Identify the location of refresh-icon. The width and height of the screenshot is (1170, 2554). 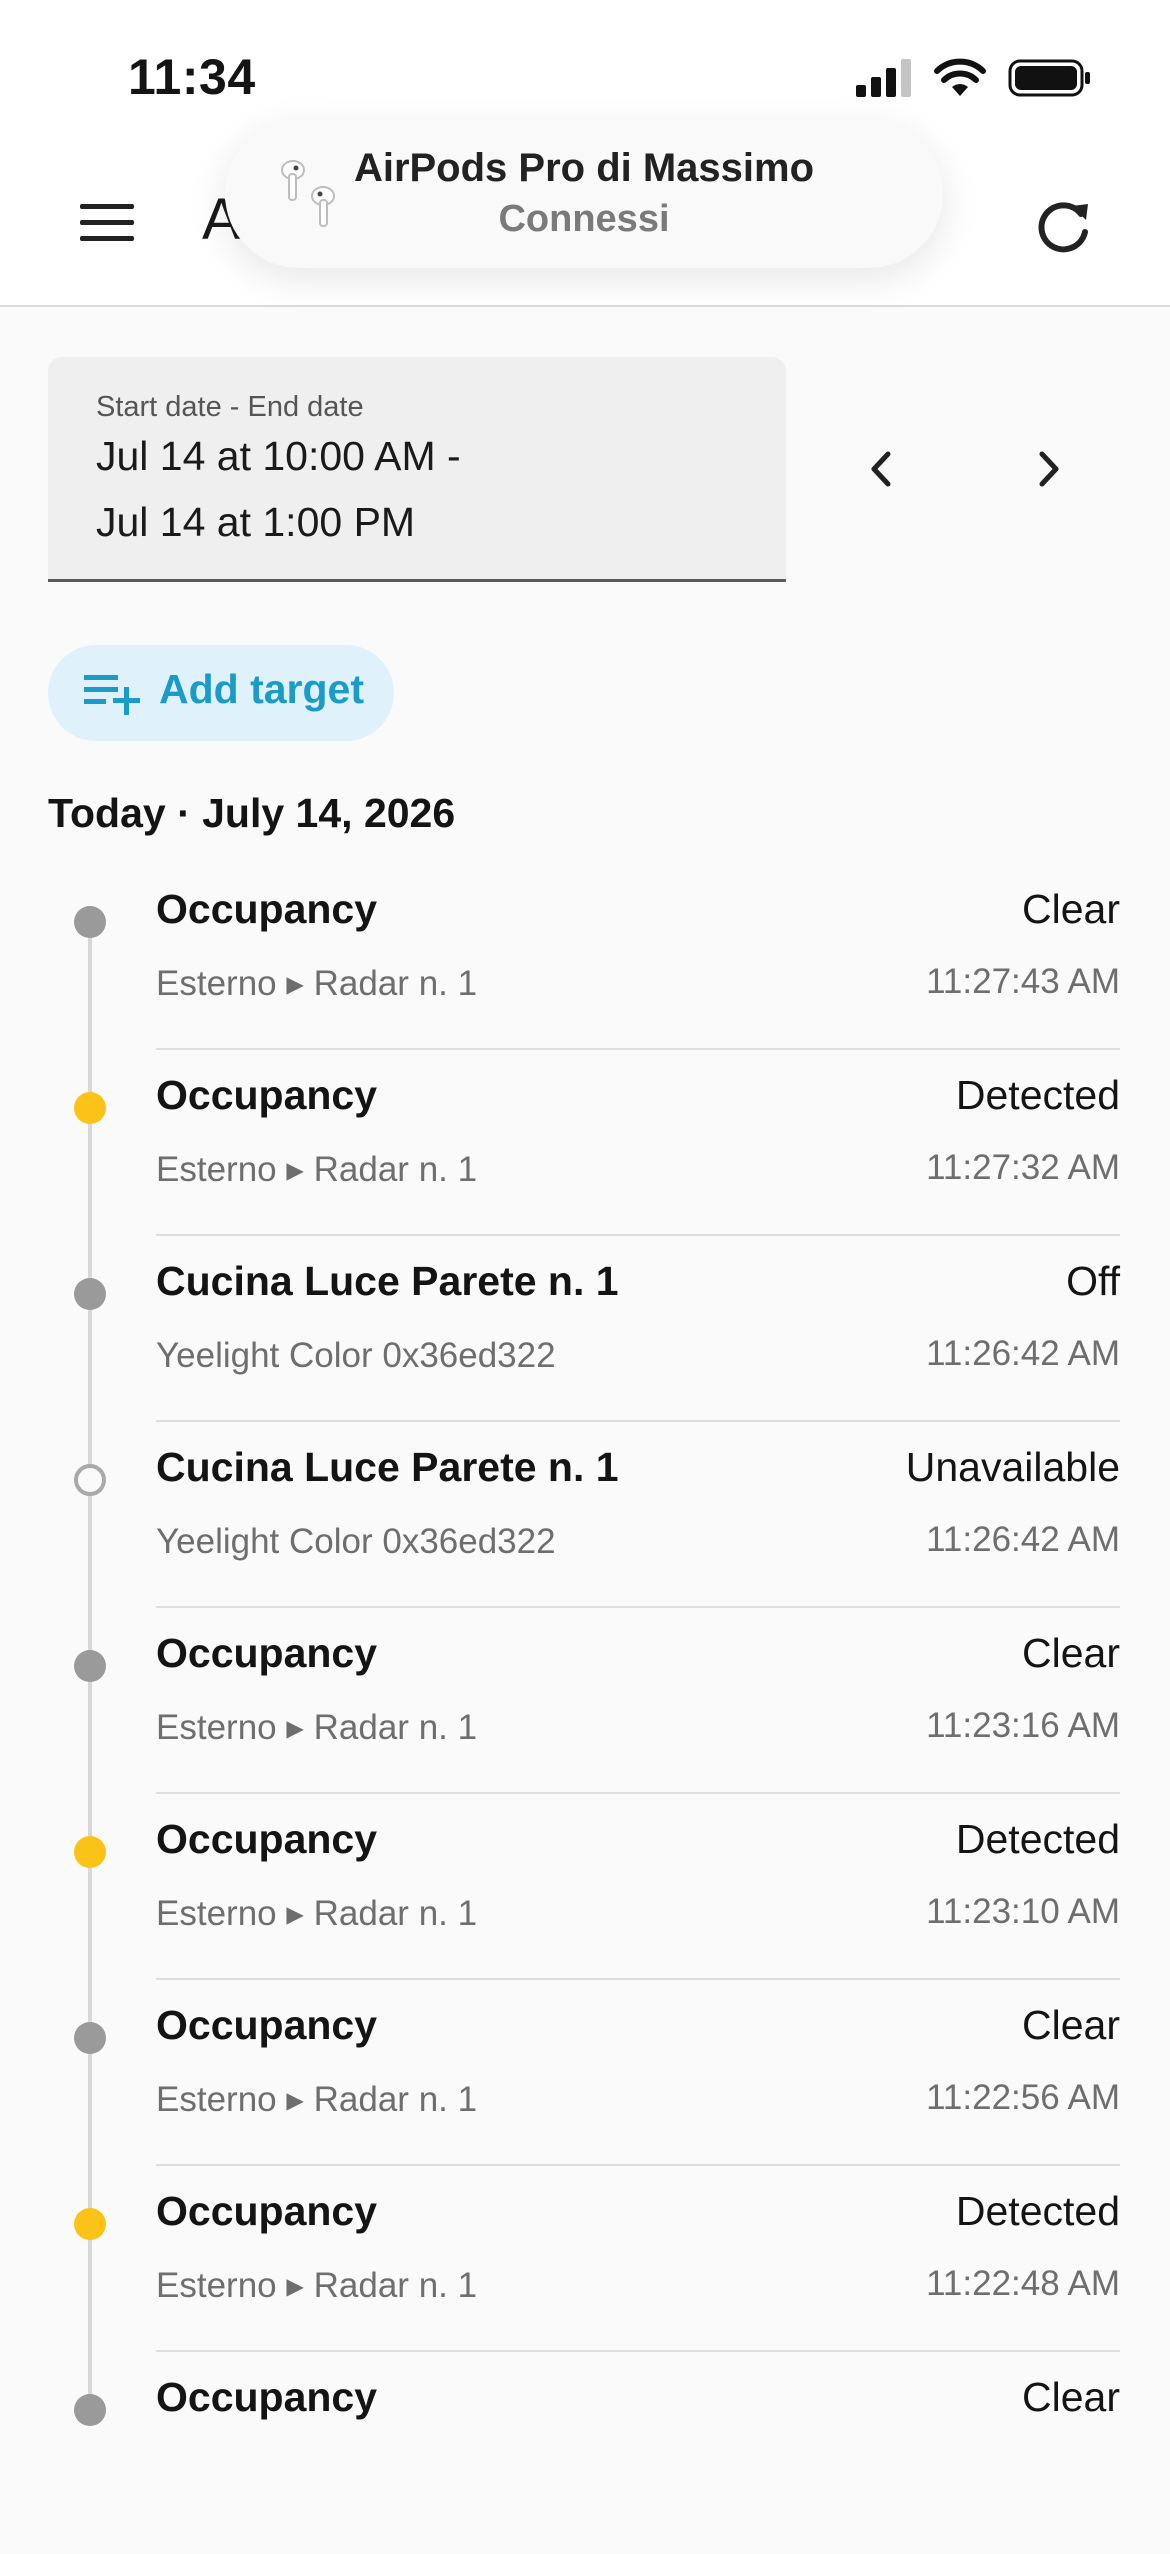
(1063, 227).